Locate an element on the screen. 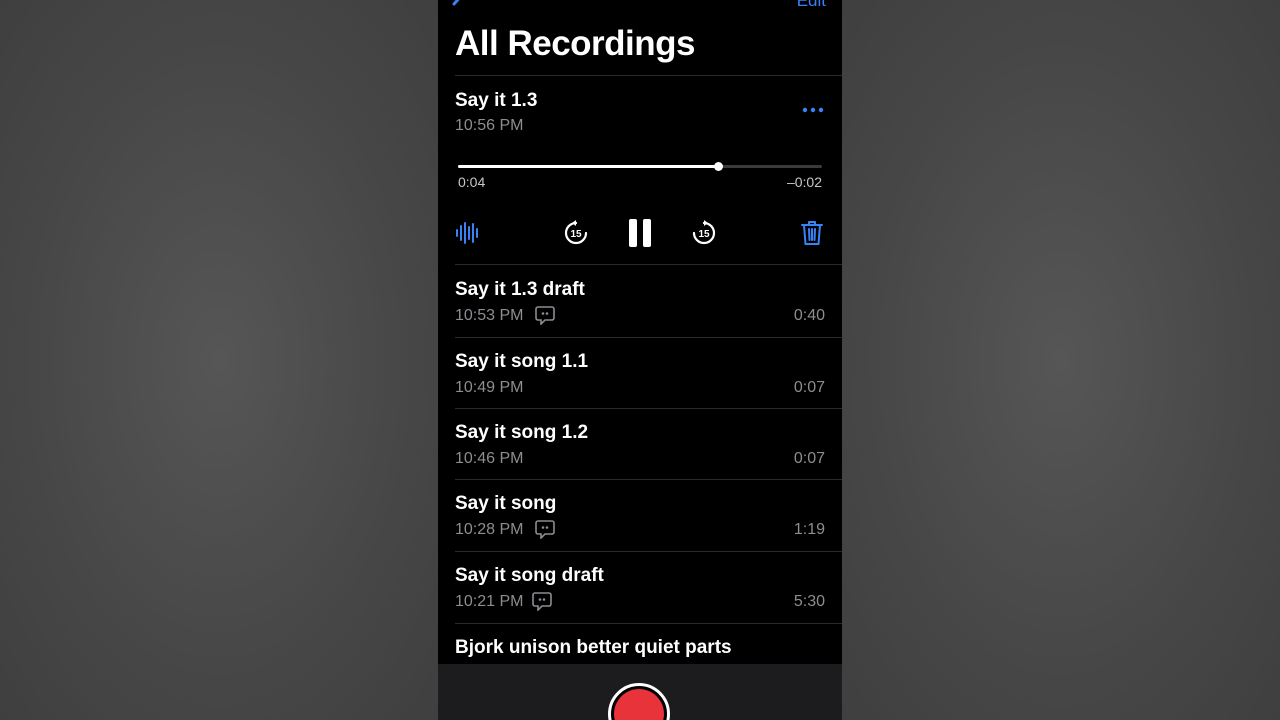  recording-time: 10:21 PM is located at coordinates (489, 601).